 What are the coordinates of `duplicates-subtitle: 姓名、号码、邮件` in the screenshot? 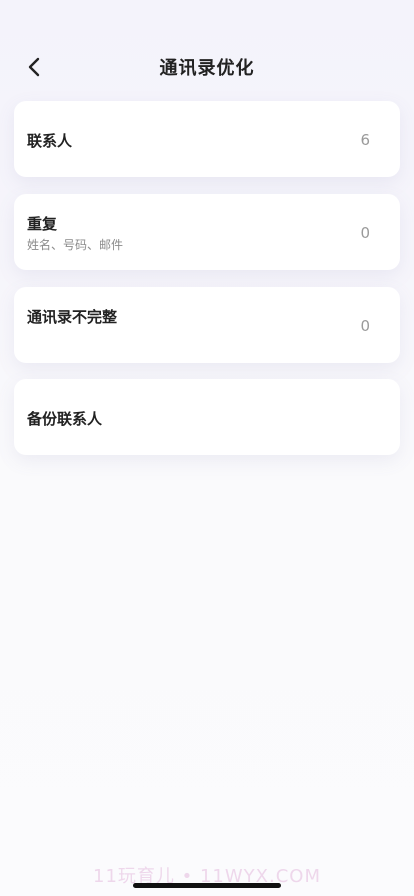 It's located at (75, 245).